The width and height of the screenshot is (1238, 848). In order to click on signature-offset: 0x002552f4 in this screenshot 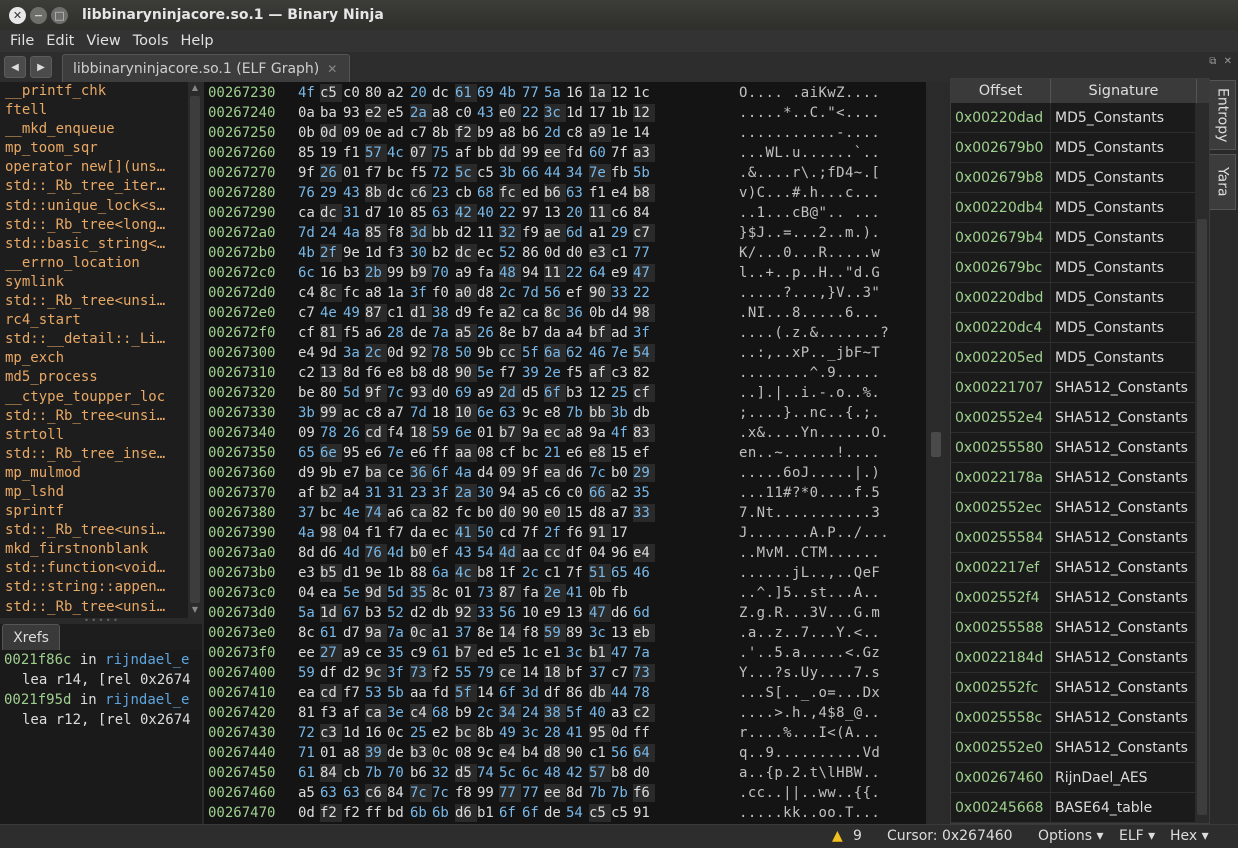, I will do `click(1001, 598)`.